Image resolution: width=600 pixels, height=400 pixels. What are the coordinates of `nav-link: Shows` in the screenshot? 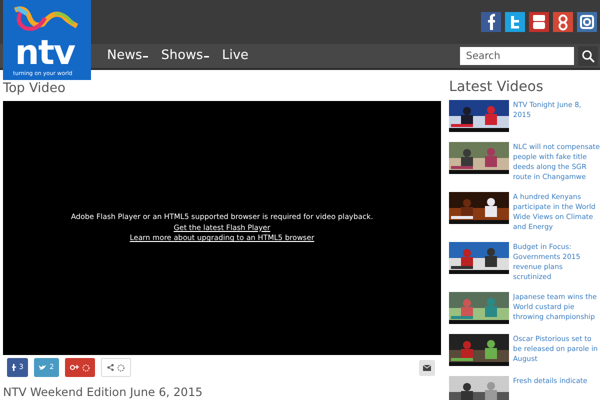 It's located at (185, 56).